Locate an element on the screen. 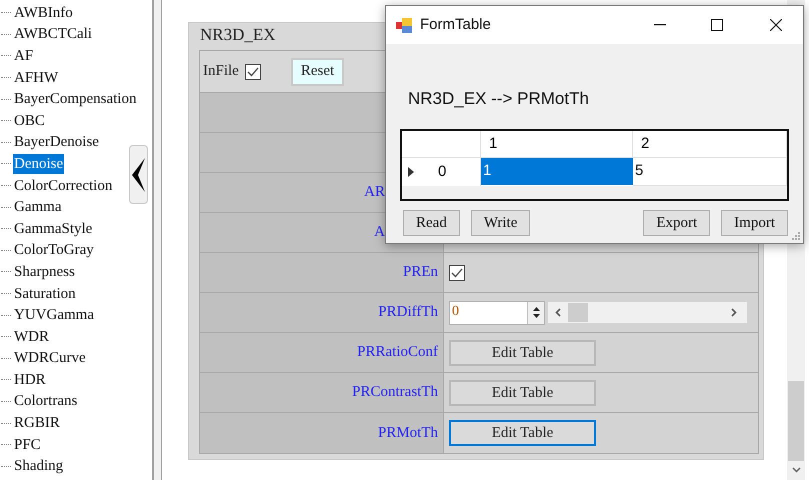  tree-item: OBC is located at coordinates (29, 120).